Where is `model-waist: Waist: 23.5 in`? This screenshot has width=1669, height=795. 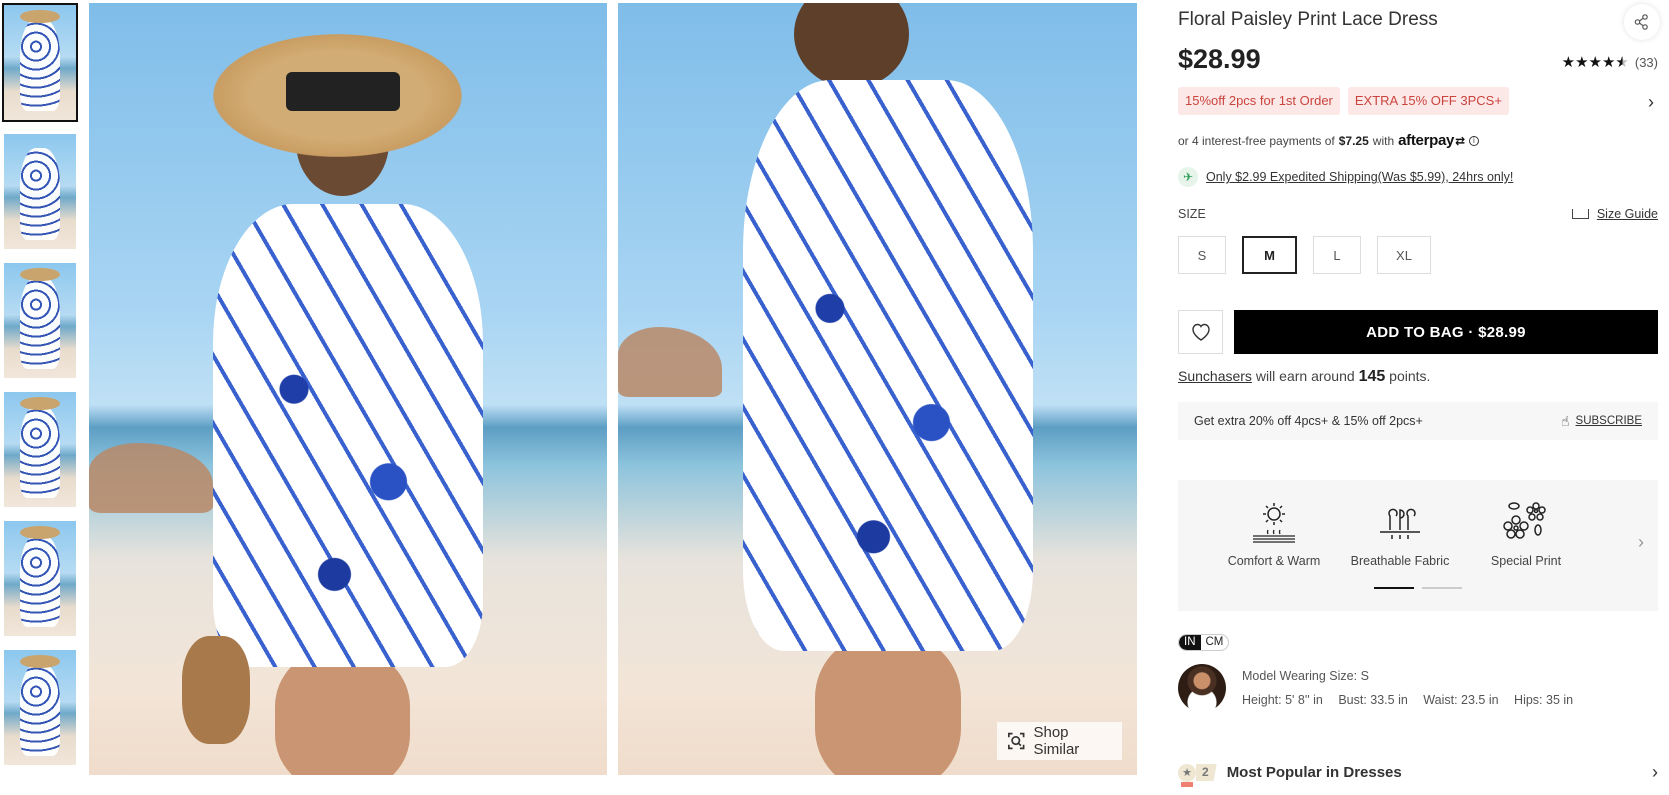
model-waist: Waist: 23.5 in is located at coordinates (1461, 700).